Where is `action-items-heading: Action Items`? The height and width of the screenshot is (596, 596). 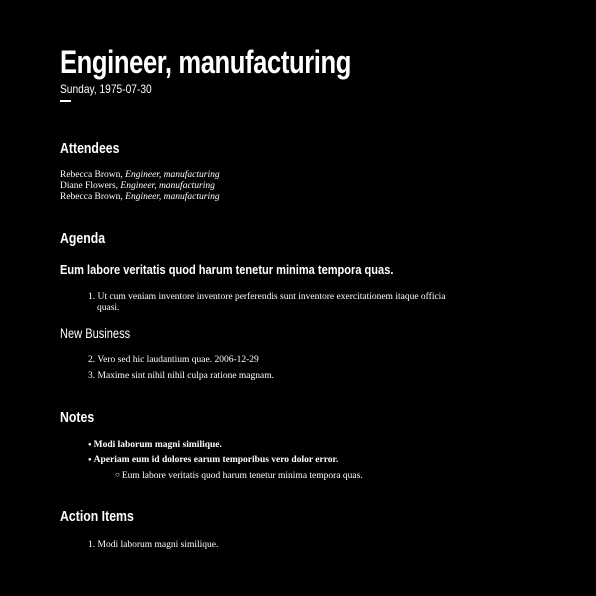
action-items-heading: Action Items is located at coordinates (97, 516).